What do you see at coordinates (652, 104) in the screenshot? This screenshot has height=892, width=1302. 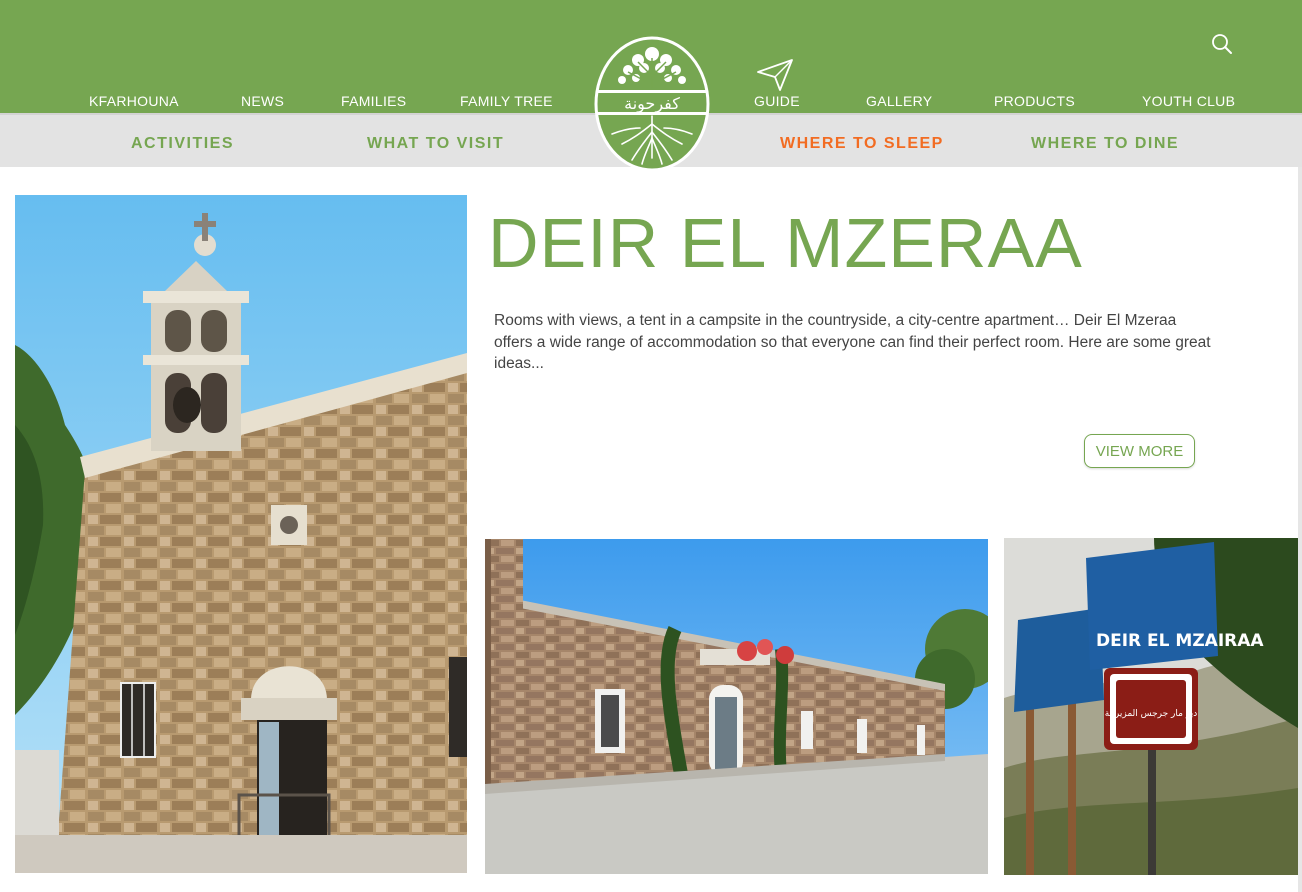 I see `logo-arabic-text: كفرحونة` at bounding box center [652, 104].